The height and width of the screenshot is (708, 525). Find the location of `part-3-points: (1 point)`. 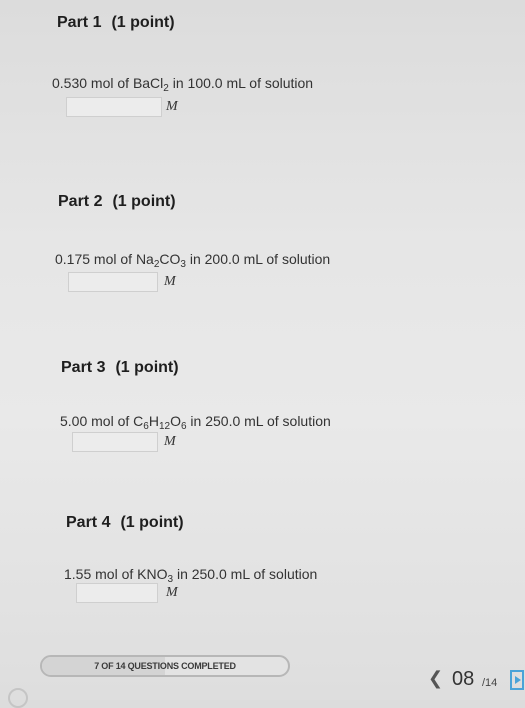

part-3-points: (1 point) is located at coordinates (147, 367).